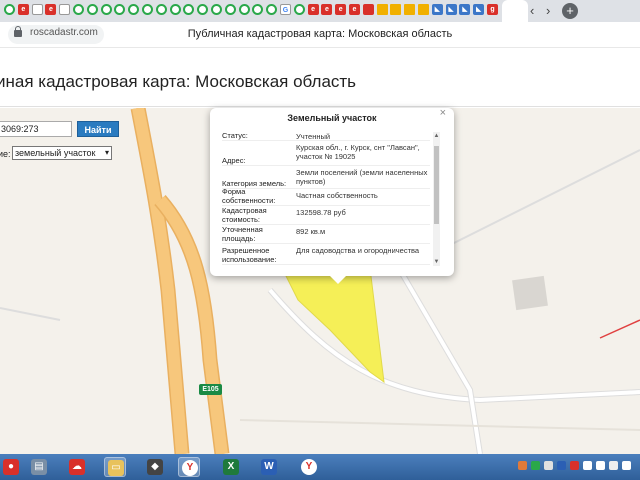 The width and height of the screenshot is (640, 480). I want to click on popup-row-label: Уточненная площадь:, so click(242, 234).